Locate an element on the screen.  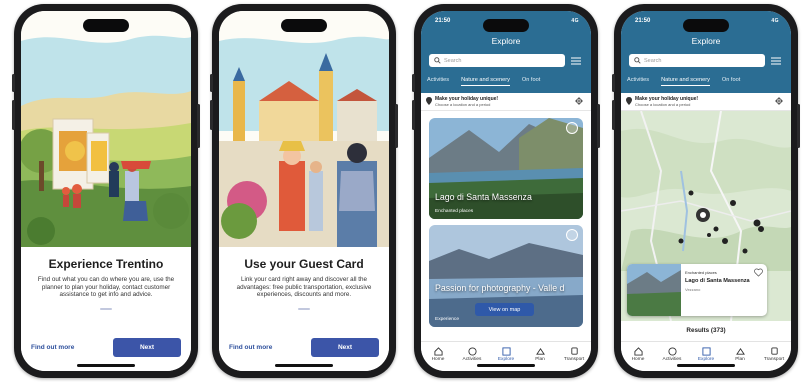
explore-icon is located at coordinates (706, 351).